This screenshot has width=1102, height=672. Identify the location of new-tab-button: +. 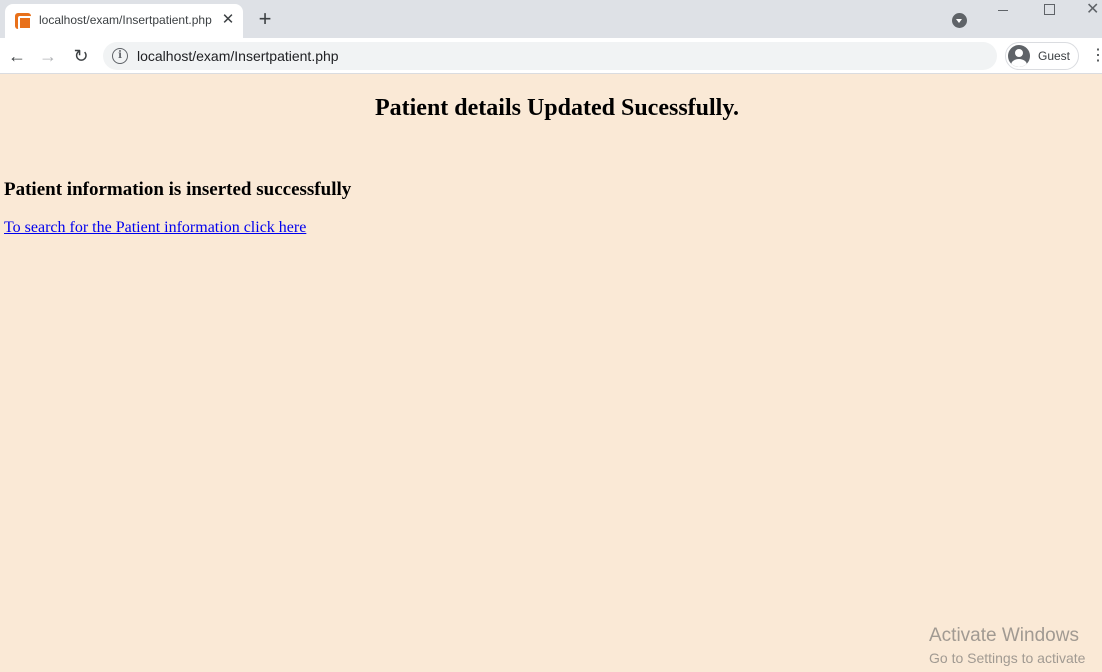
(265, 19).